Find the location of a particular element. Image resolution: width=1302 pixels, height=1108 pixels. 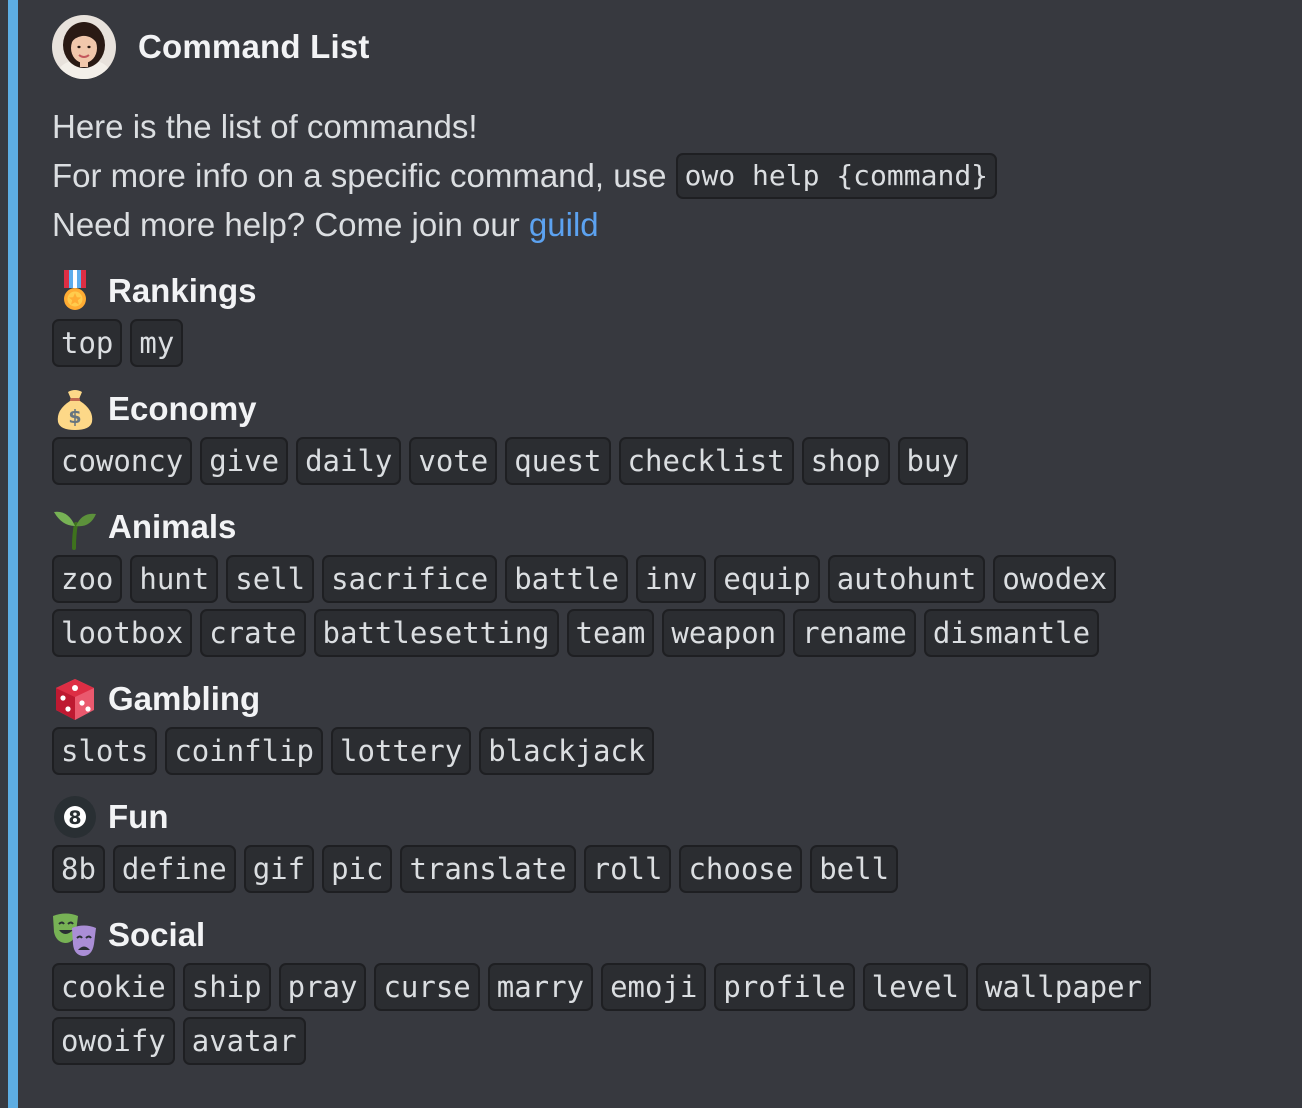

command-code: ship is located at coordinates (226, 987).